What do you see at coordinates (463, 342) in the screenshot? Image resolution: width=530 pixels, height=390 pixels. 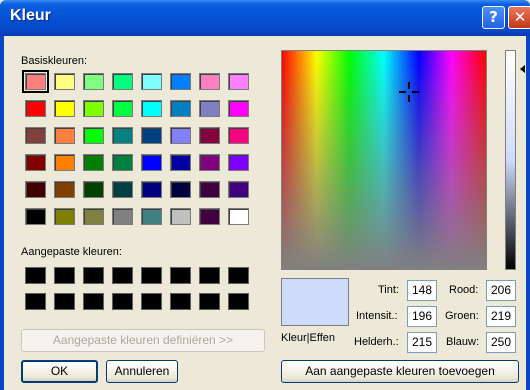 I see `blue-label: Blauw:` at bounding box center [463, 342].